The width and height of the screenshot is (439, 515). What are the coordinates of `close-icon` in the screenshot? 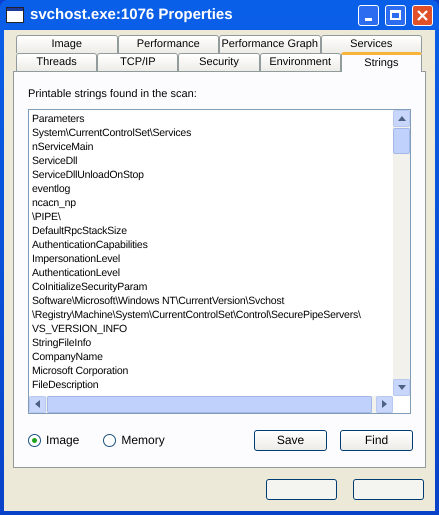 It's located at (422, 15).